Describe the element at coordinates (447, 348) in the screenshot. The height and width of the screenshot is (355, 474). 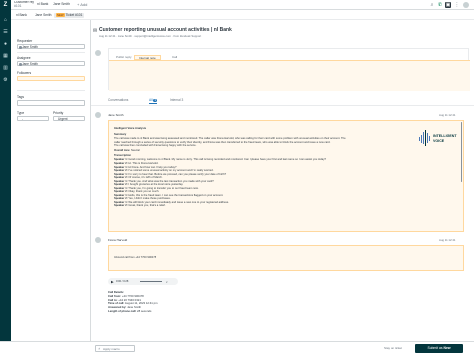
I see `submit-status: New` at that location.